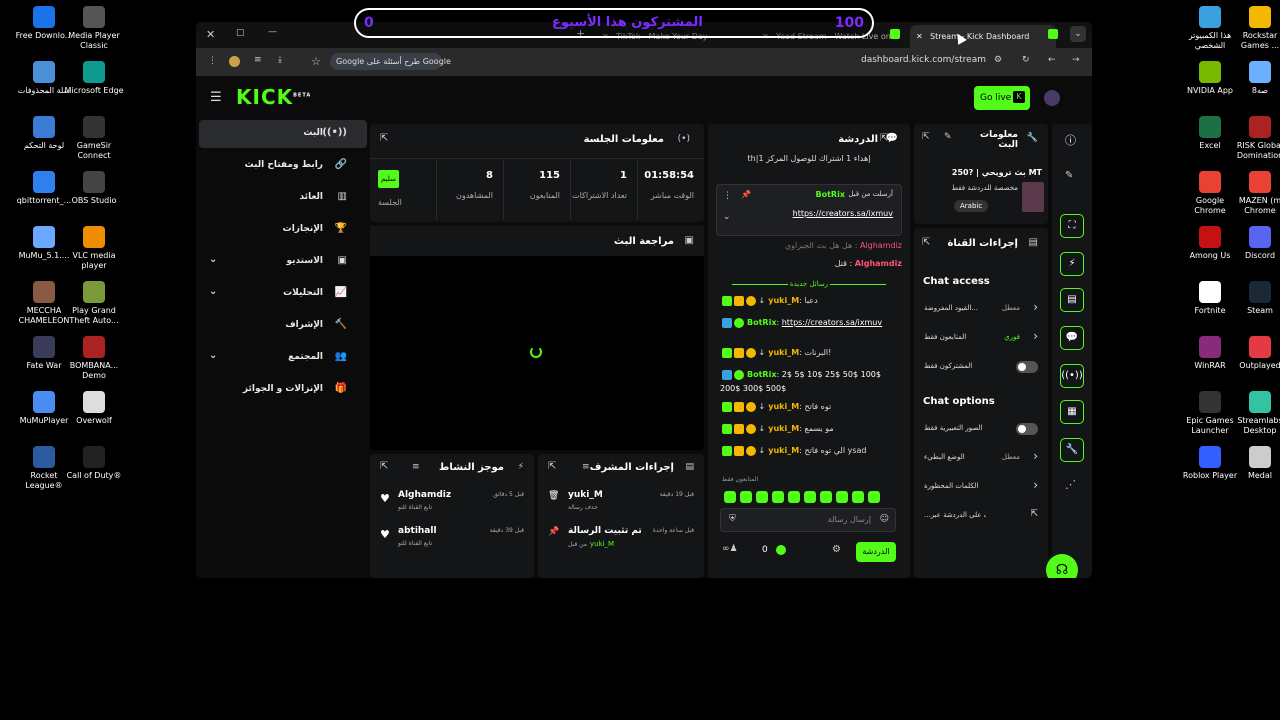 Image resolution: width=1280 pixels, height=720 pixels. I want to click on tab-search-icon: ⌄, so click(1078, 34).